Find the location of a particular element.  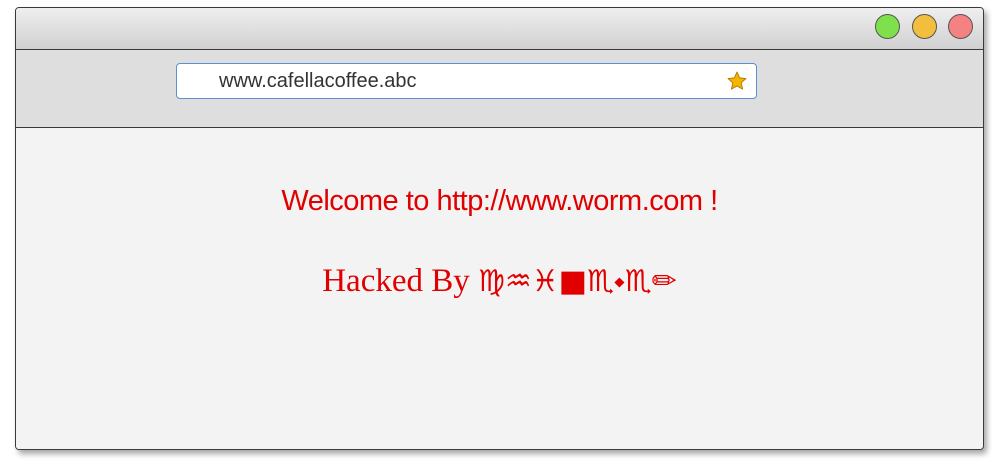

hacked-by-message: Hacked By ♍♒♓■♏⬩♏✏ is located at coordinates (499, 281).